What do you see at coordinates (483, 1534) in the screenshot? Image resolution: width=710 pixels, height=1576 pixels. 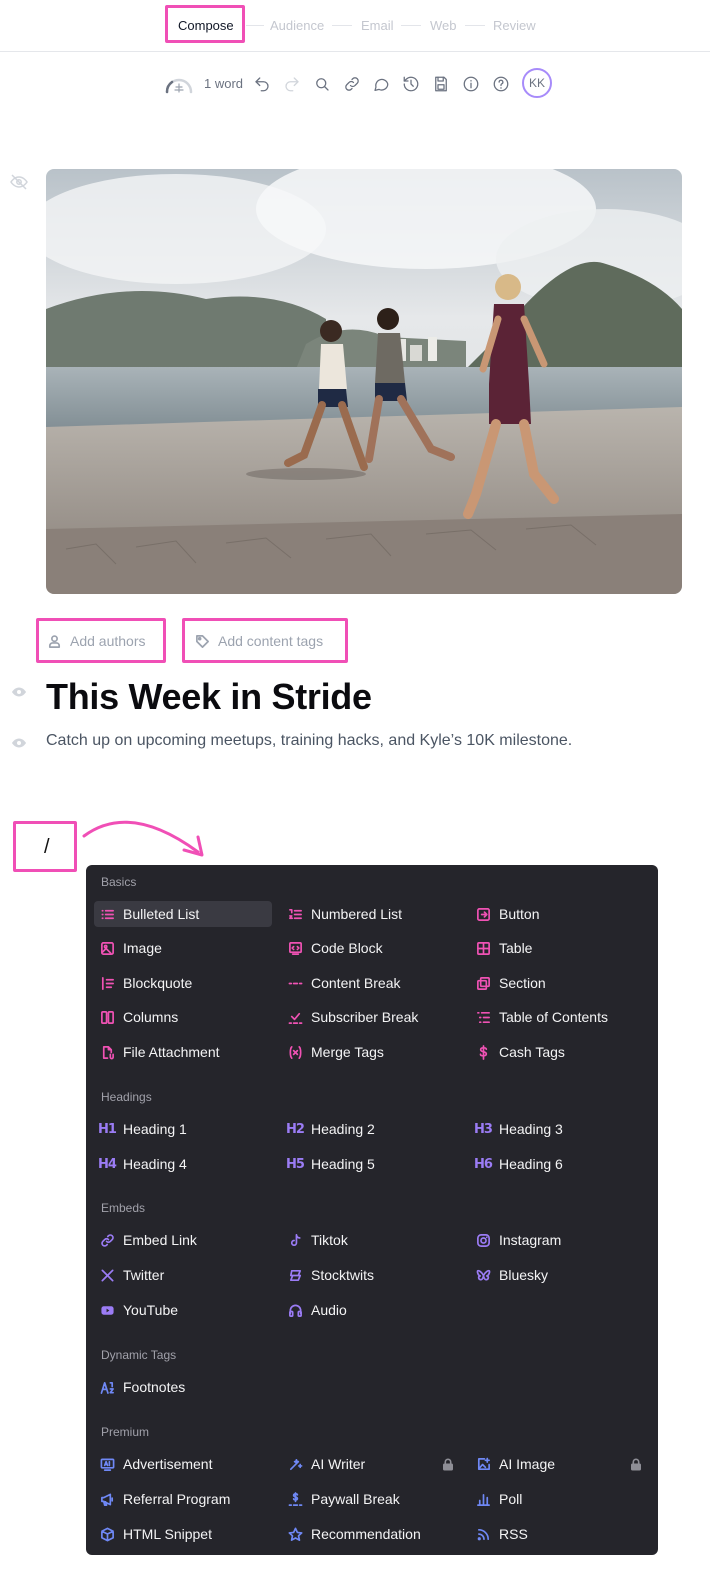 I see `rss-icon` at bounding box center [483, 1534].